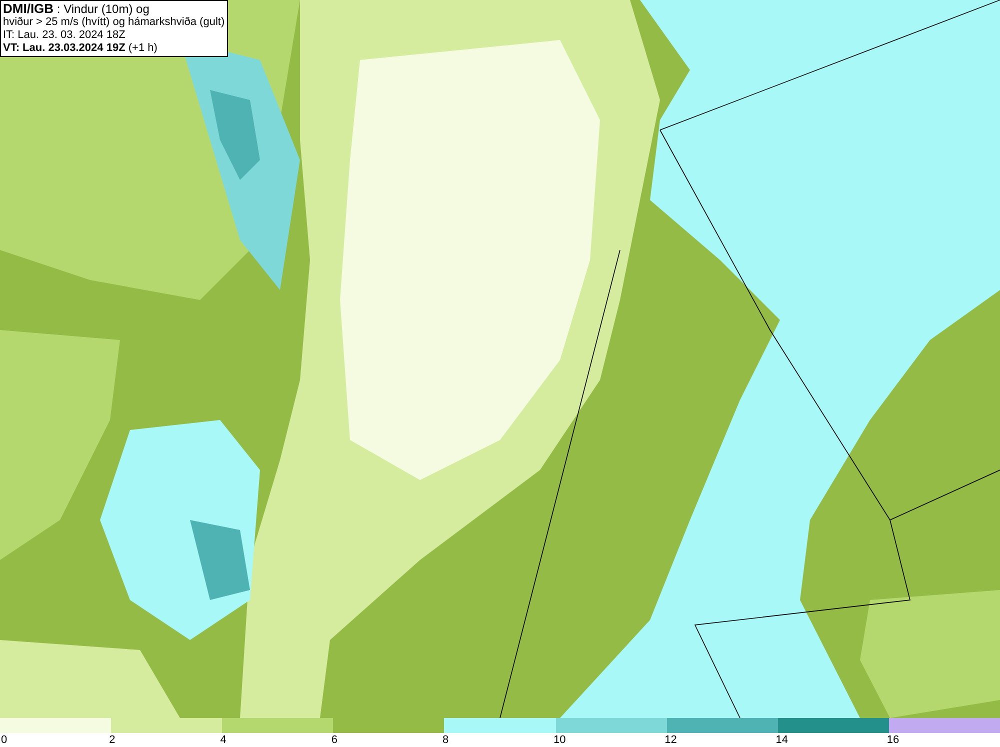  What do you see at coordinates (114, 22) in the screenshot?
I see `map-subtitle: hviður > 25 m/s (hvítt) og hámarkshviða (gult)` at bounding box center [114, 22].